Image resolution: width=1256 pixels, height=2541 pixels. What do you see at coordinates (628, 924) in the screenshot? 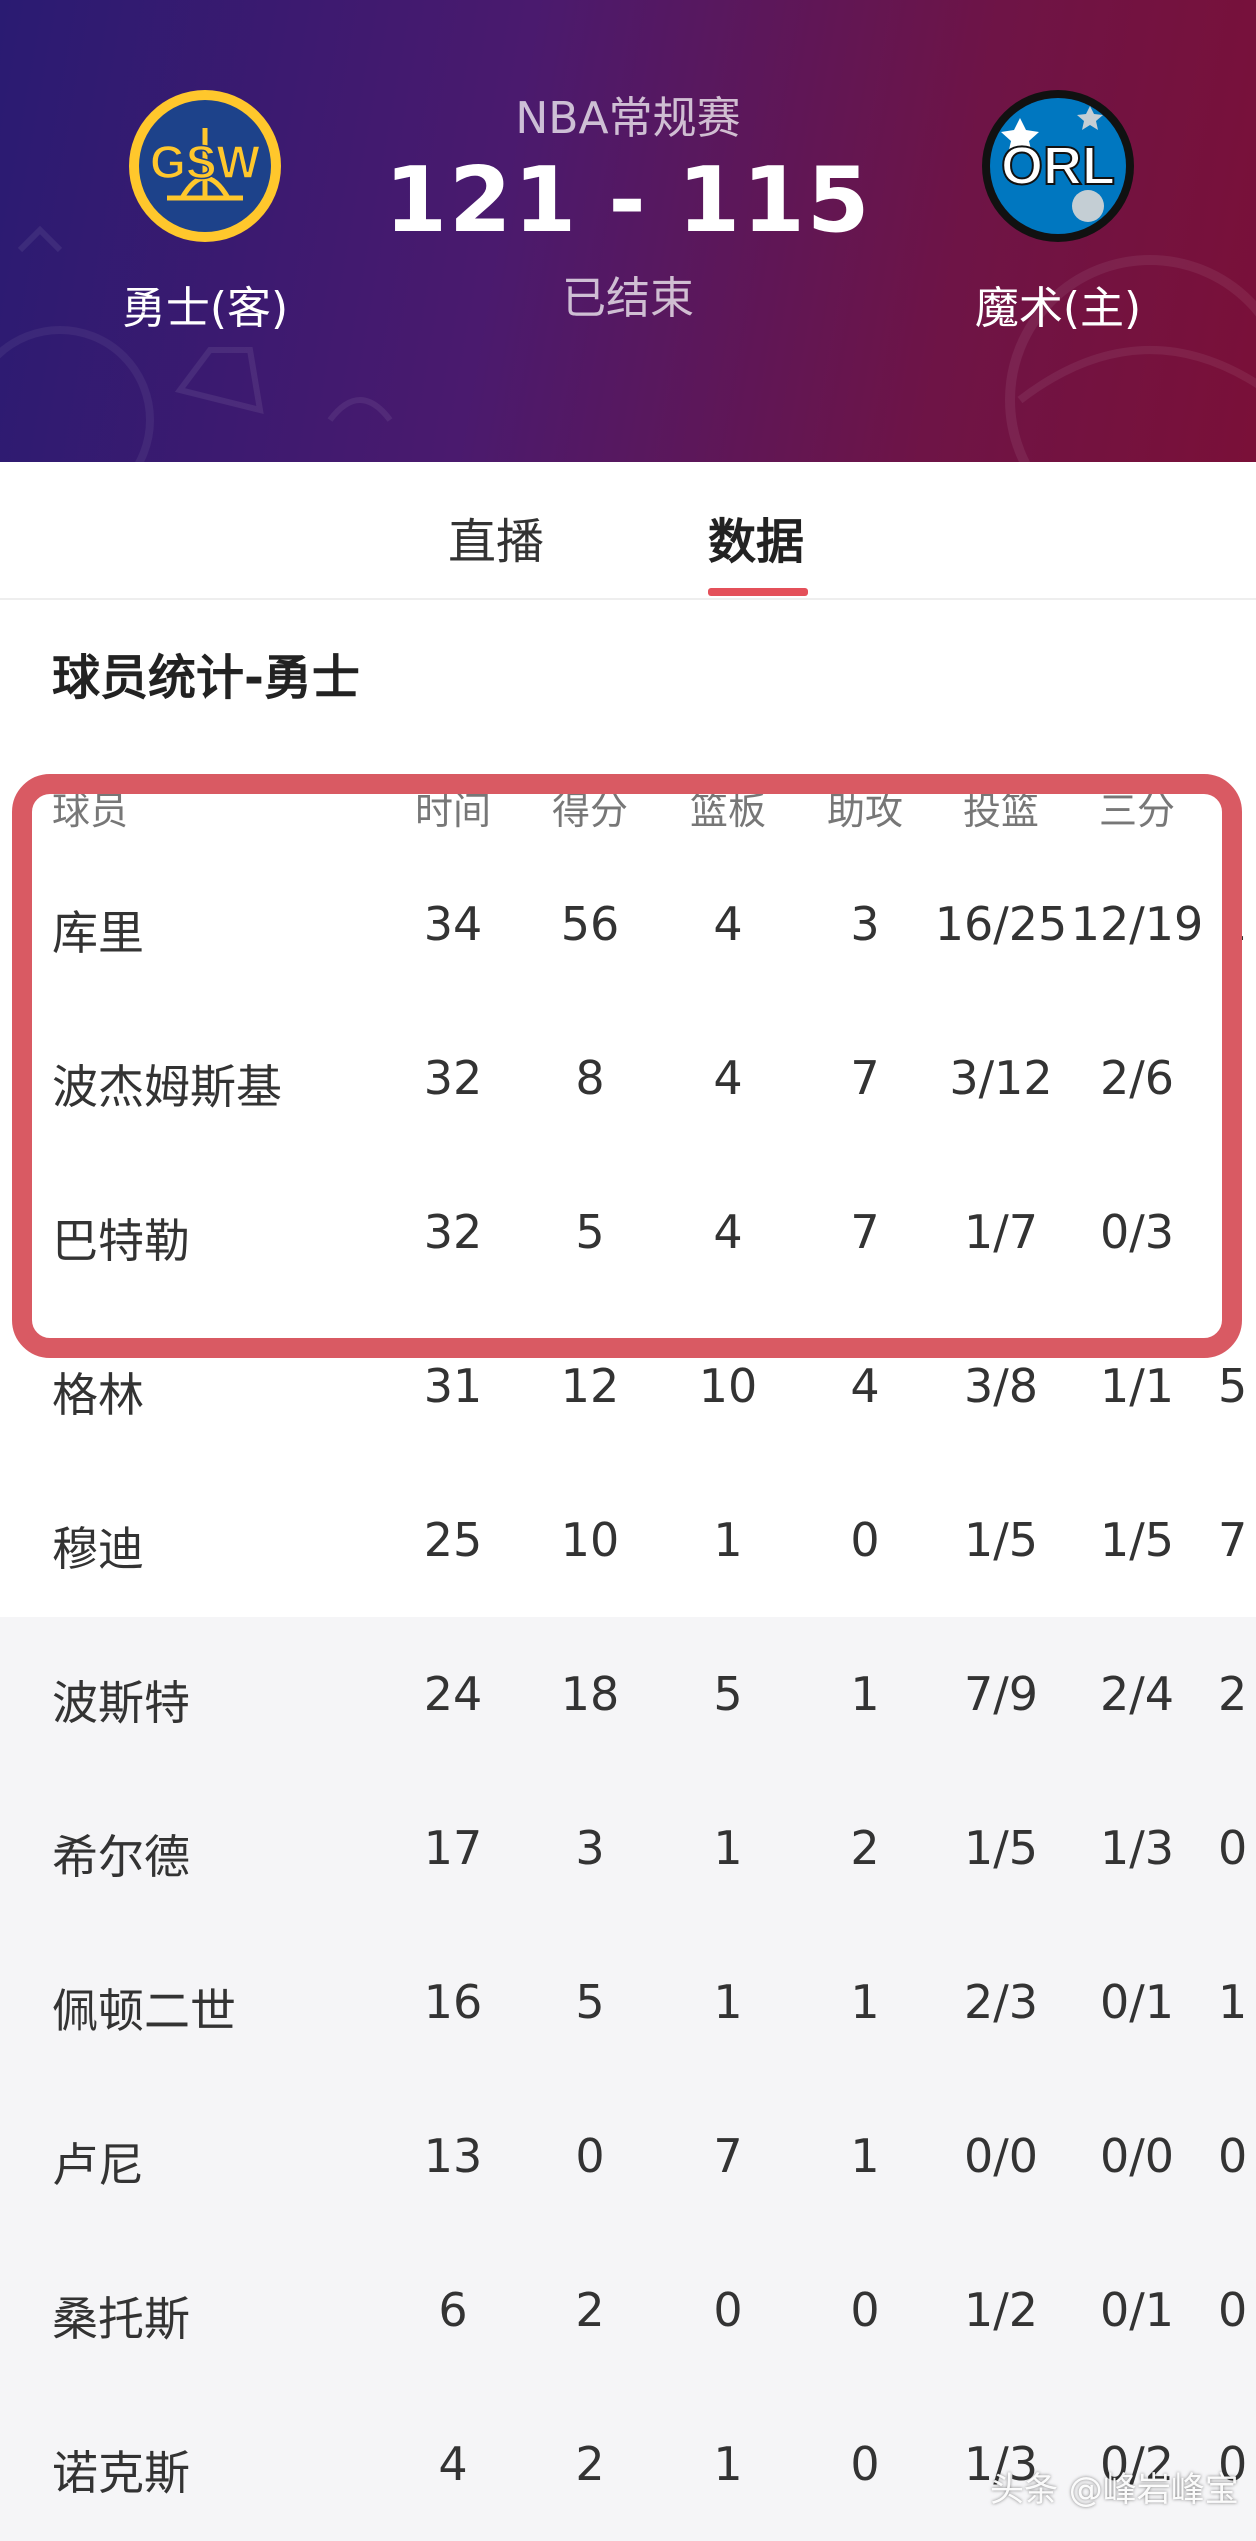
I see `table-row: 库里 34 56 4 3 16/25 12/19 1` at bounding box center [628, 924].